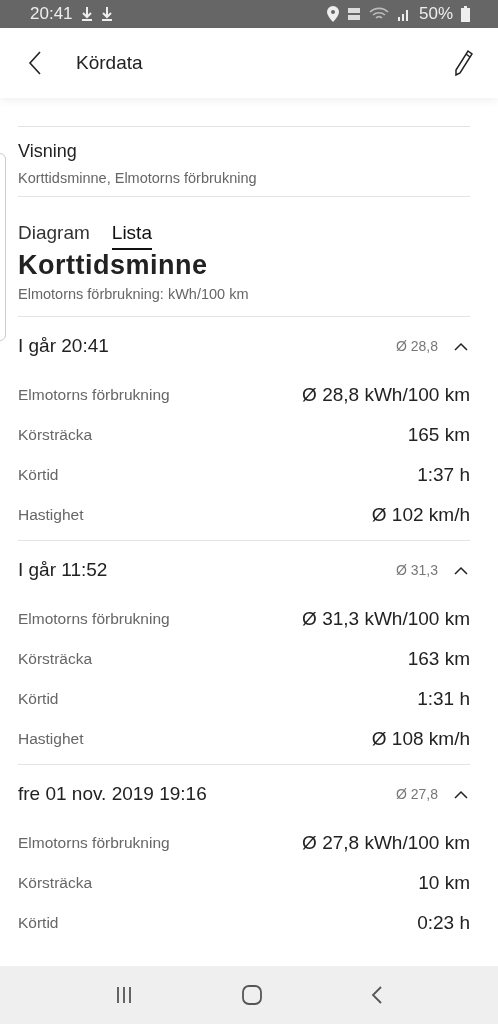 This screenshot has width=498, height=1024. What do you see at coordinates (386, 619) in the screenshot?
I see `metric-value: Ø 31,3 kWh/100 km` at bounding box center [386, 619].